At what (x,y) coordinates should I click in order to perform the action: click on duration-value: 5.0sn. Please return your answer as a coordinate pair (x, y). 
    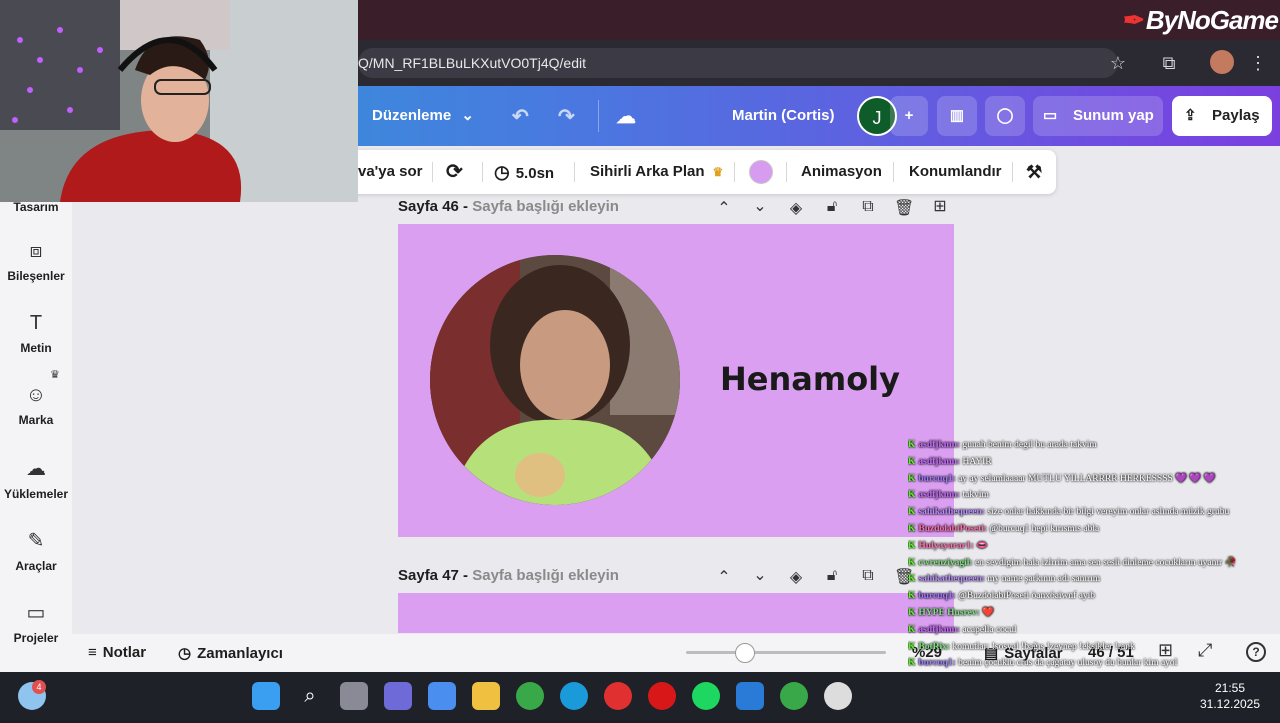
    Looking at the image, I should click on (535, 173).